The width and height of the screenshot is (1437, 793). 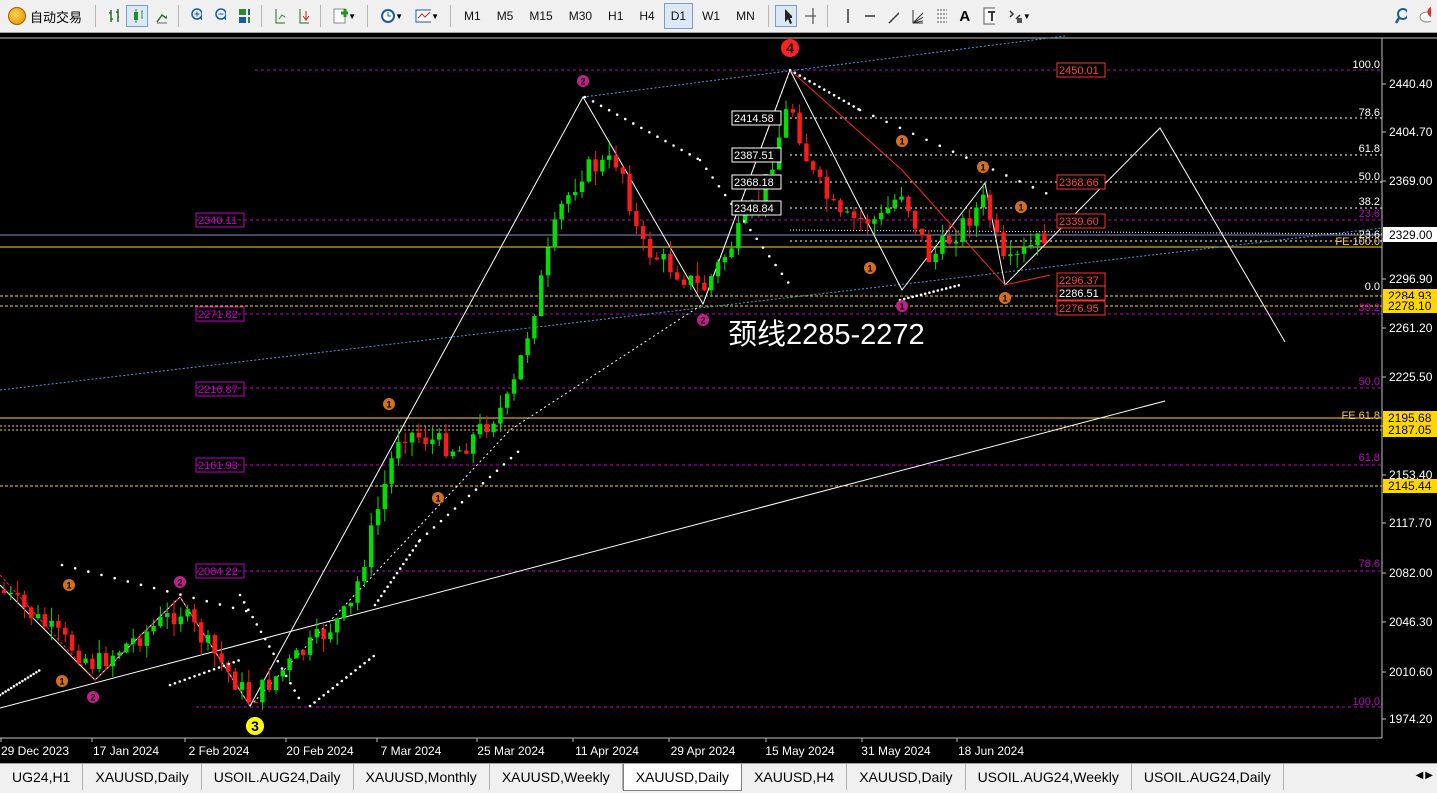 What do you see at coordinates (1429, 775) in the screenshot?
I see `scroll-right-icon: ▶` at bounding box center [1429, 775].